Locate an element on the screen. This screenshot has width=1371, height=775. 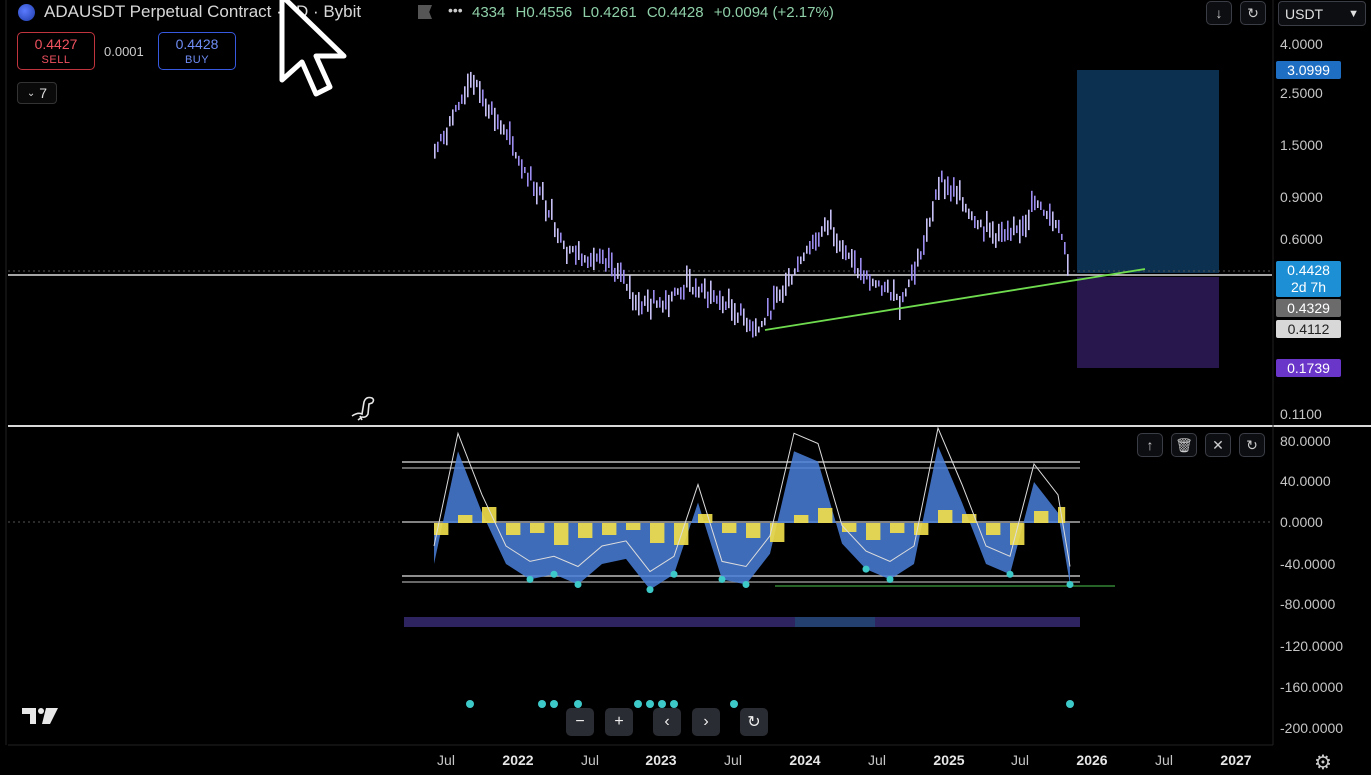
time-label: 2023 is located at coordinates (661, 760).